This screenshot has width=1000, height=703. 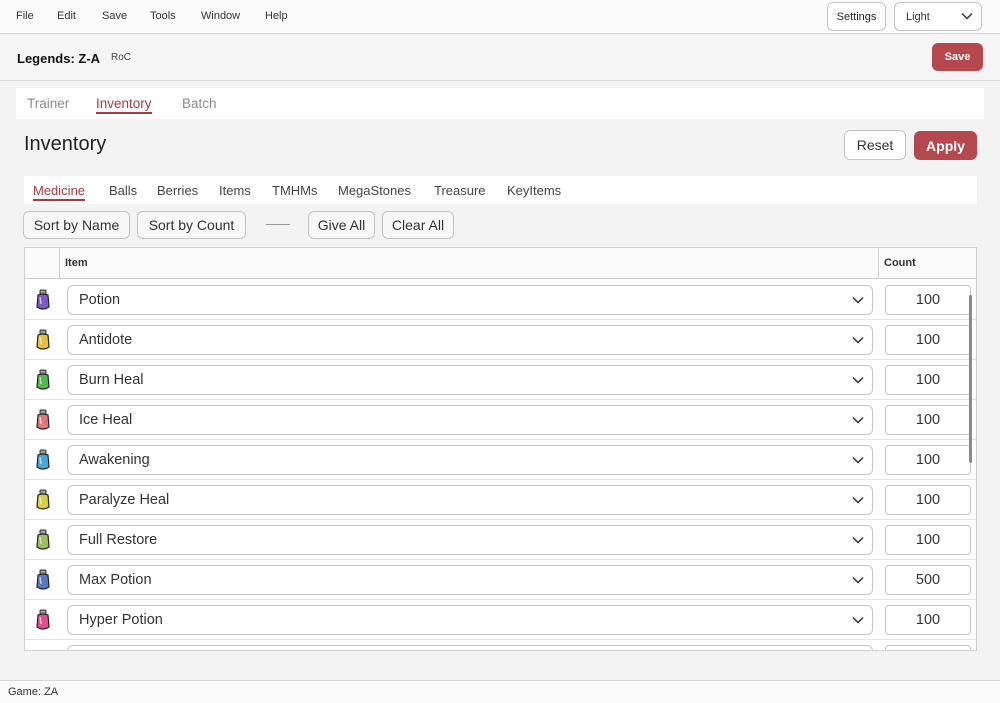 What do you see at coordinates (76, 225) in the screenshot?
I see `sort-by-name-button: Sort by Name` at bounding box center [76, 225].